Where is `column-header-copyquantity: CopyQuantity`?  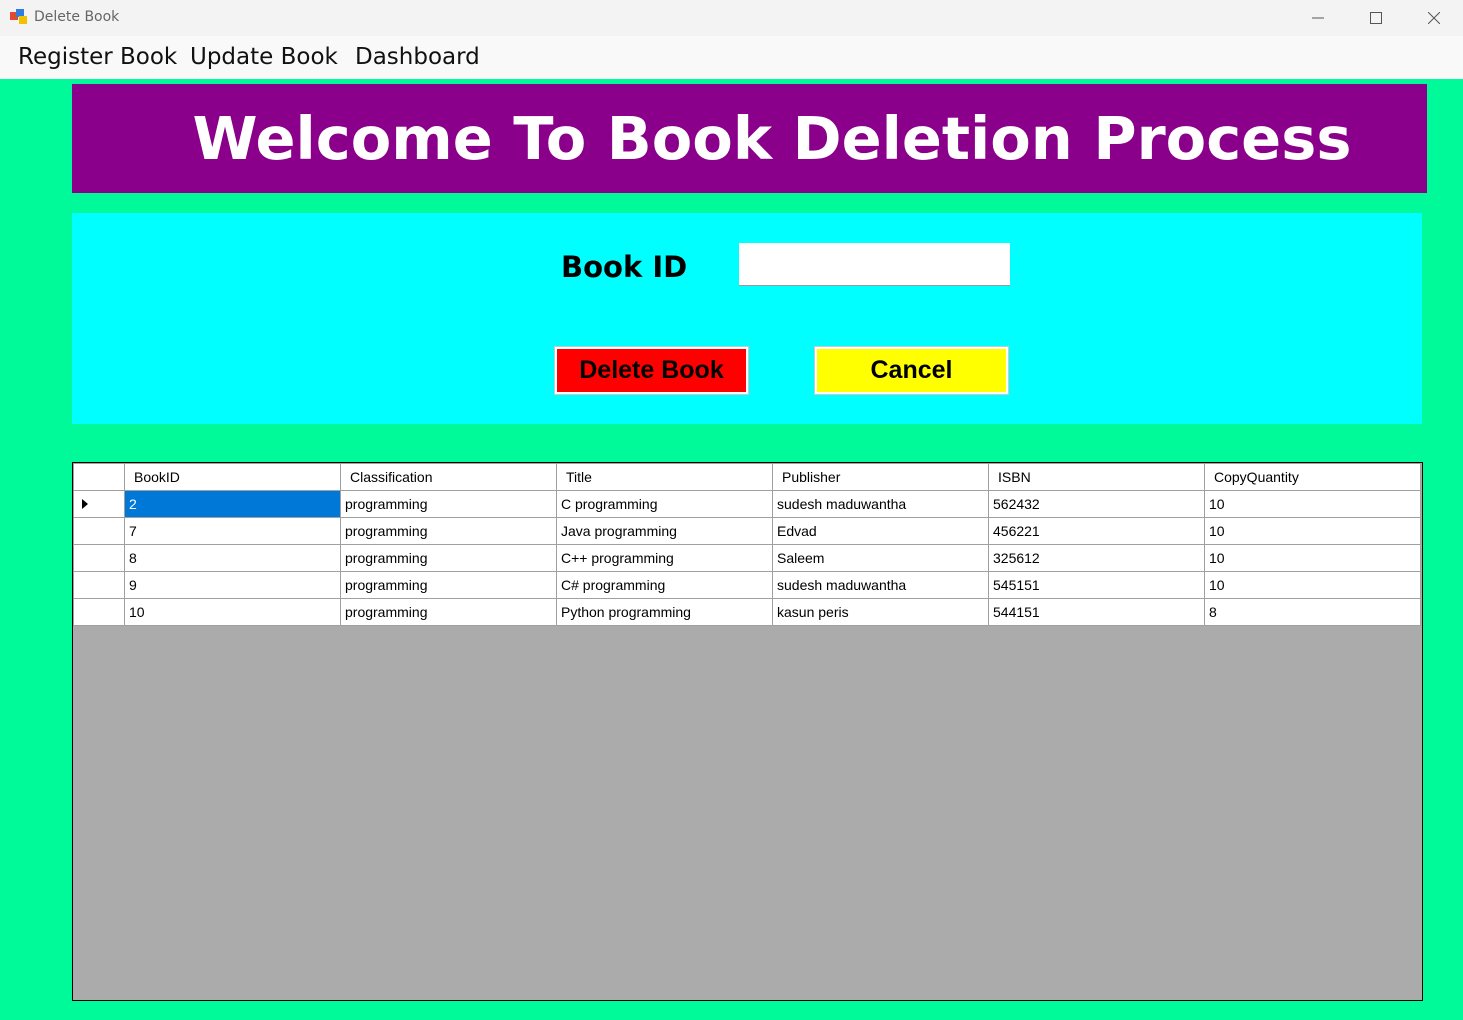 column-header-copyquantity: CopyQuantity is located at coordinates (1312, 477).